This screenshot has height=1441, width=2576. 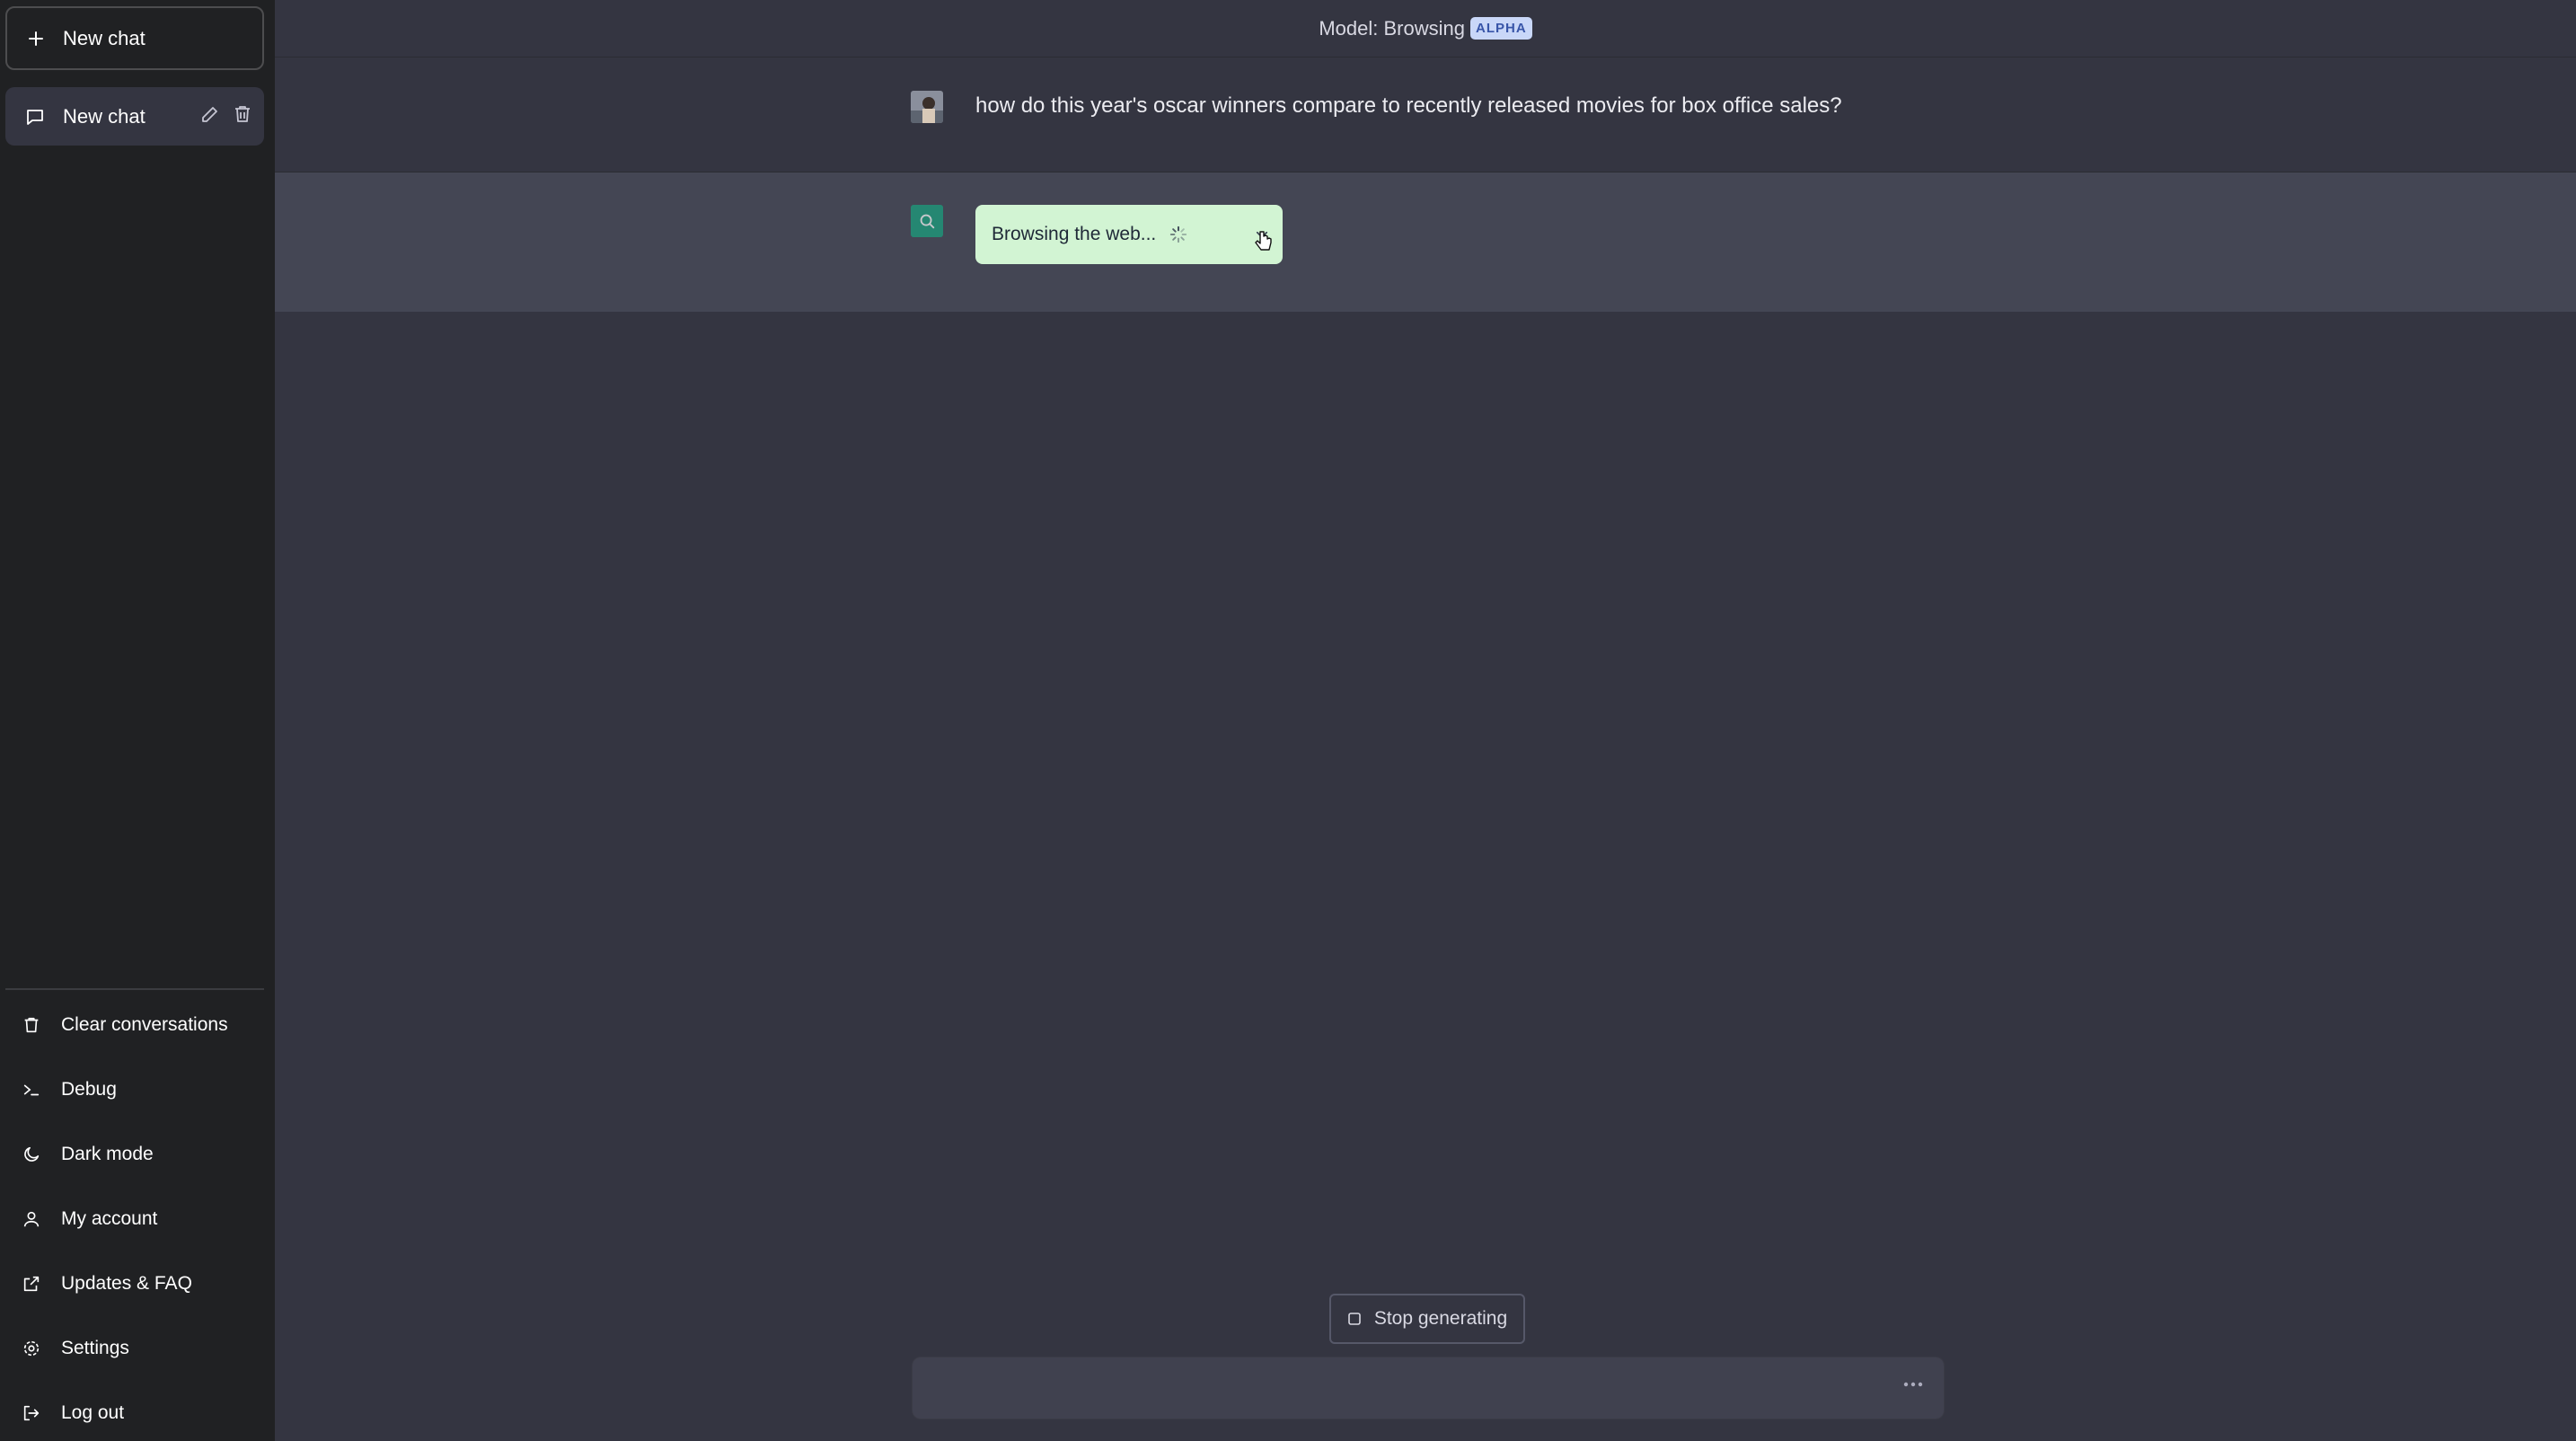 I want to click on new-chat-label: New chat, so click(x=104, y=37).